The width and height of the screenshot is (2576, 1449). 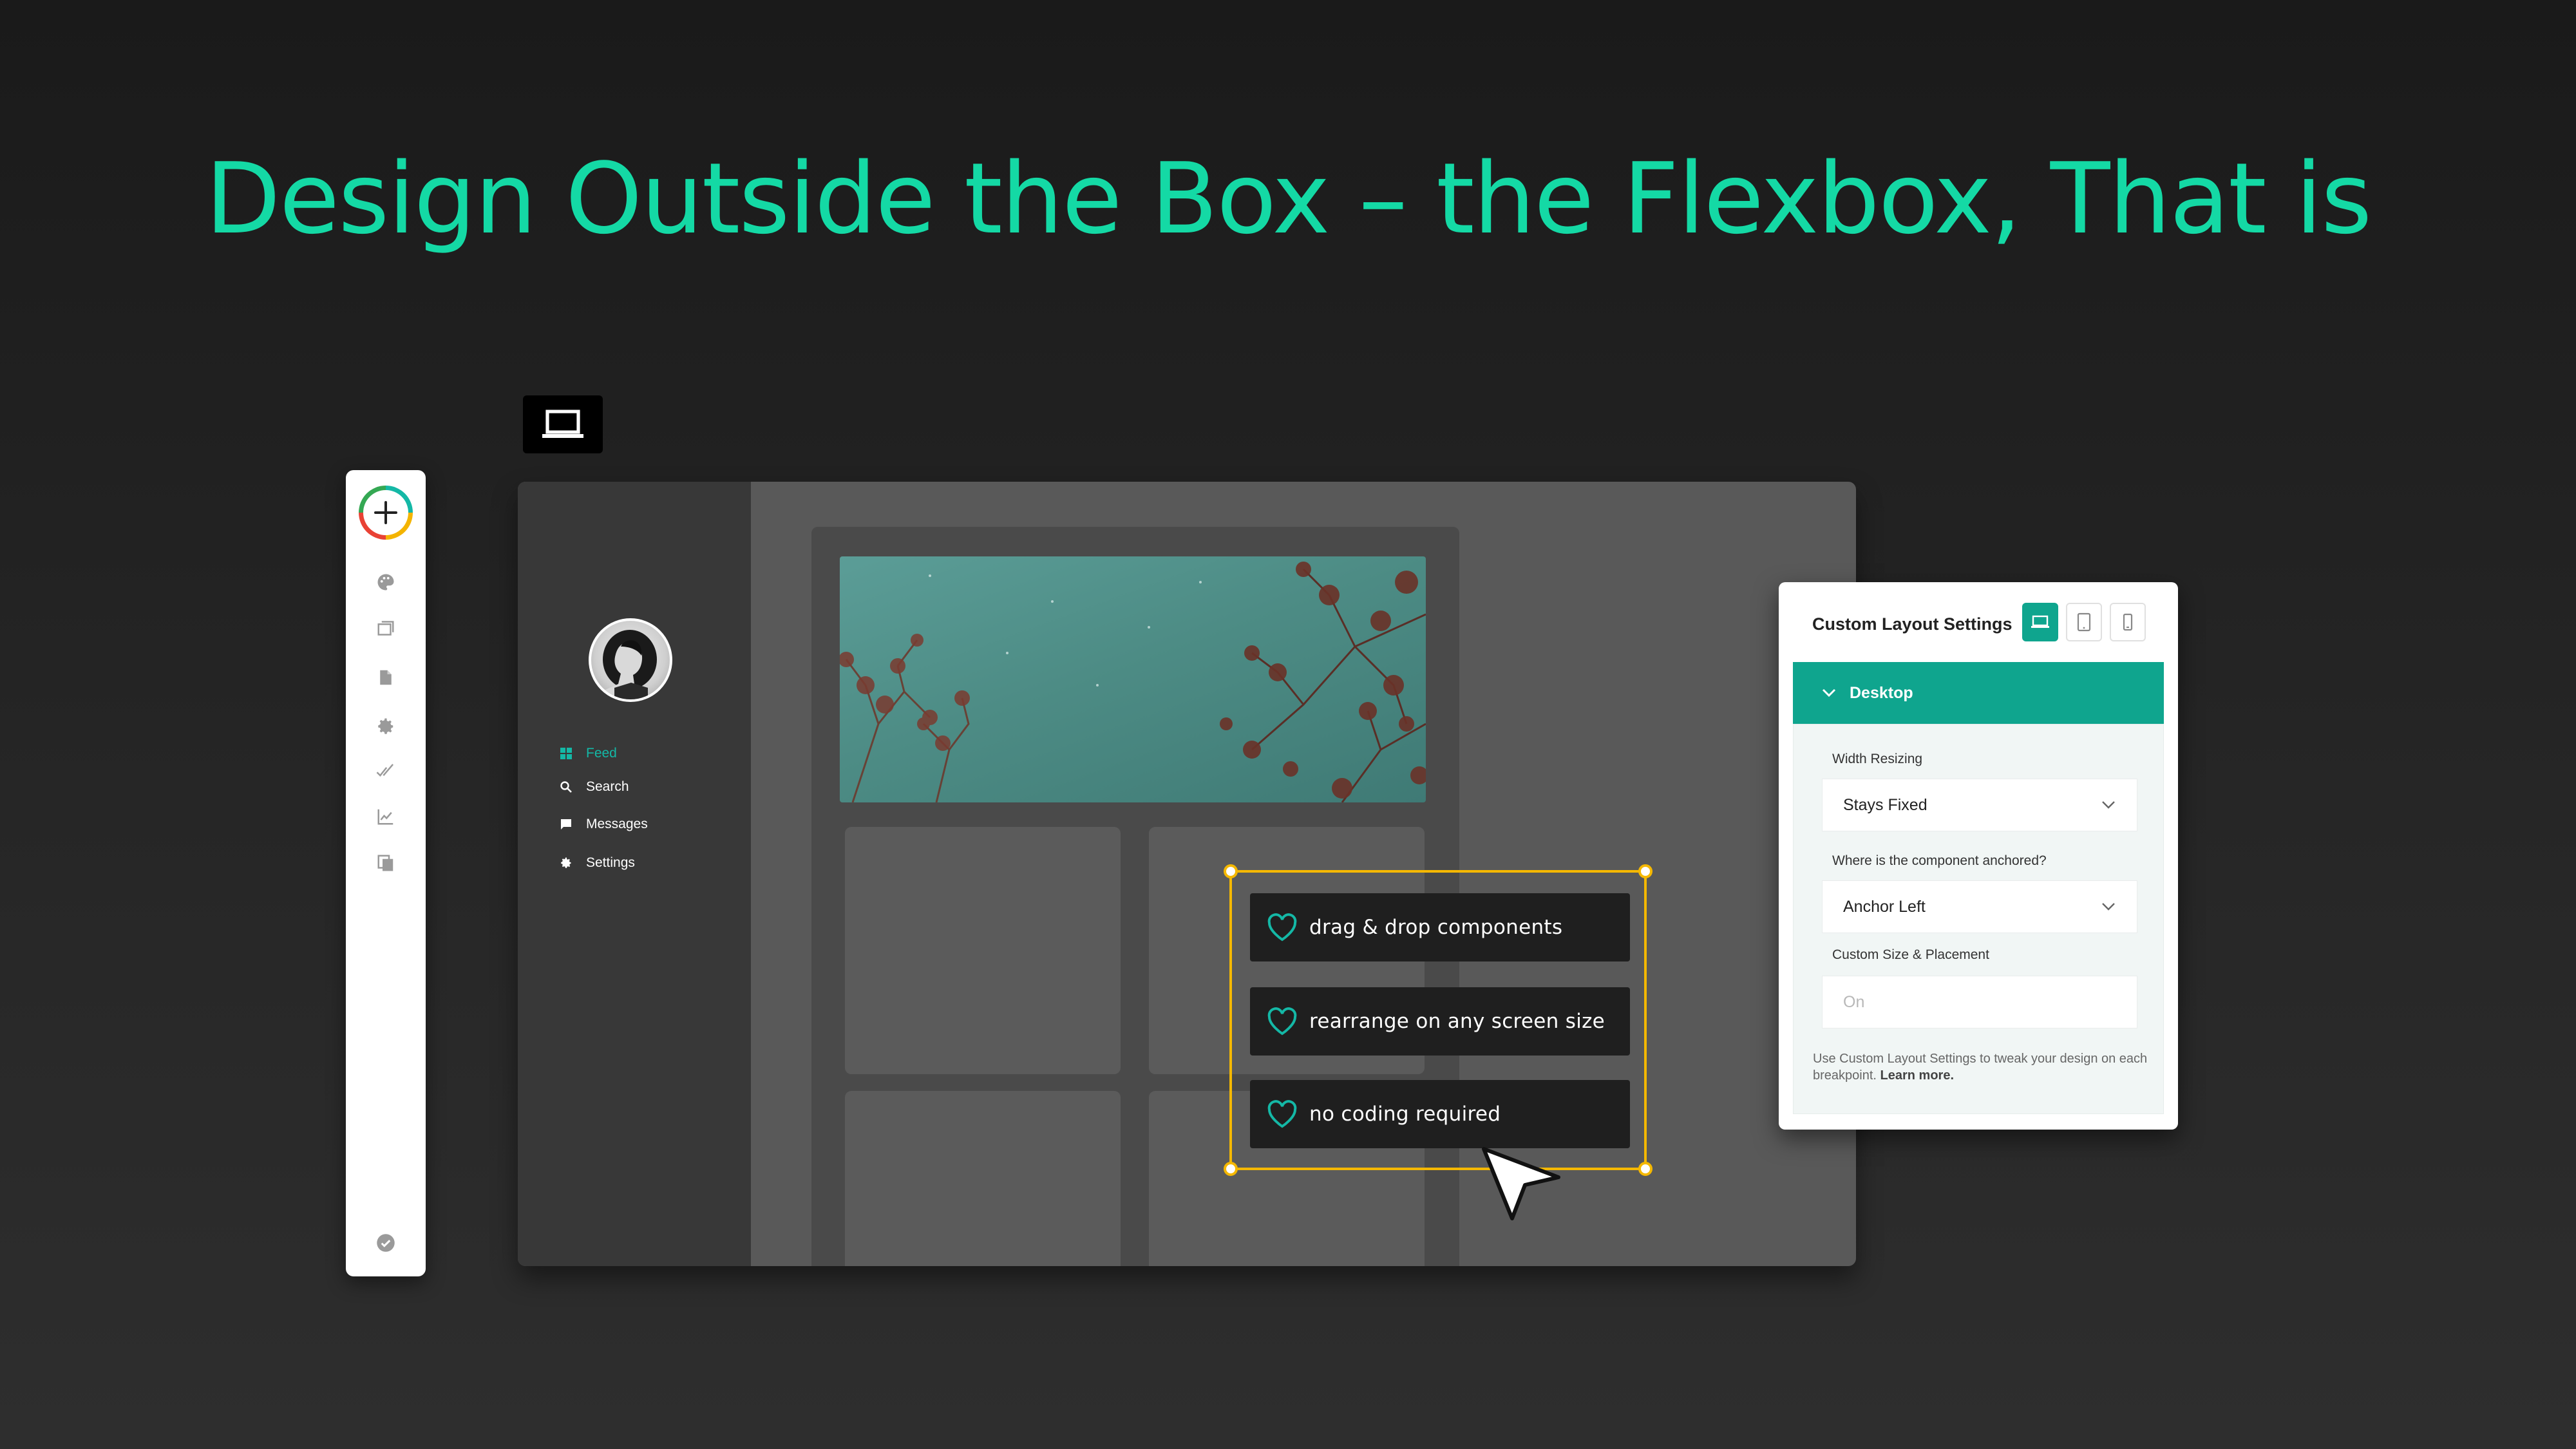 I want to click on desktop-section-header: Desktop, so click(x=1979, y=693).